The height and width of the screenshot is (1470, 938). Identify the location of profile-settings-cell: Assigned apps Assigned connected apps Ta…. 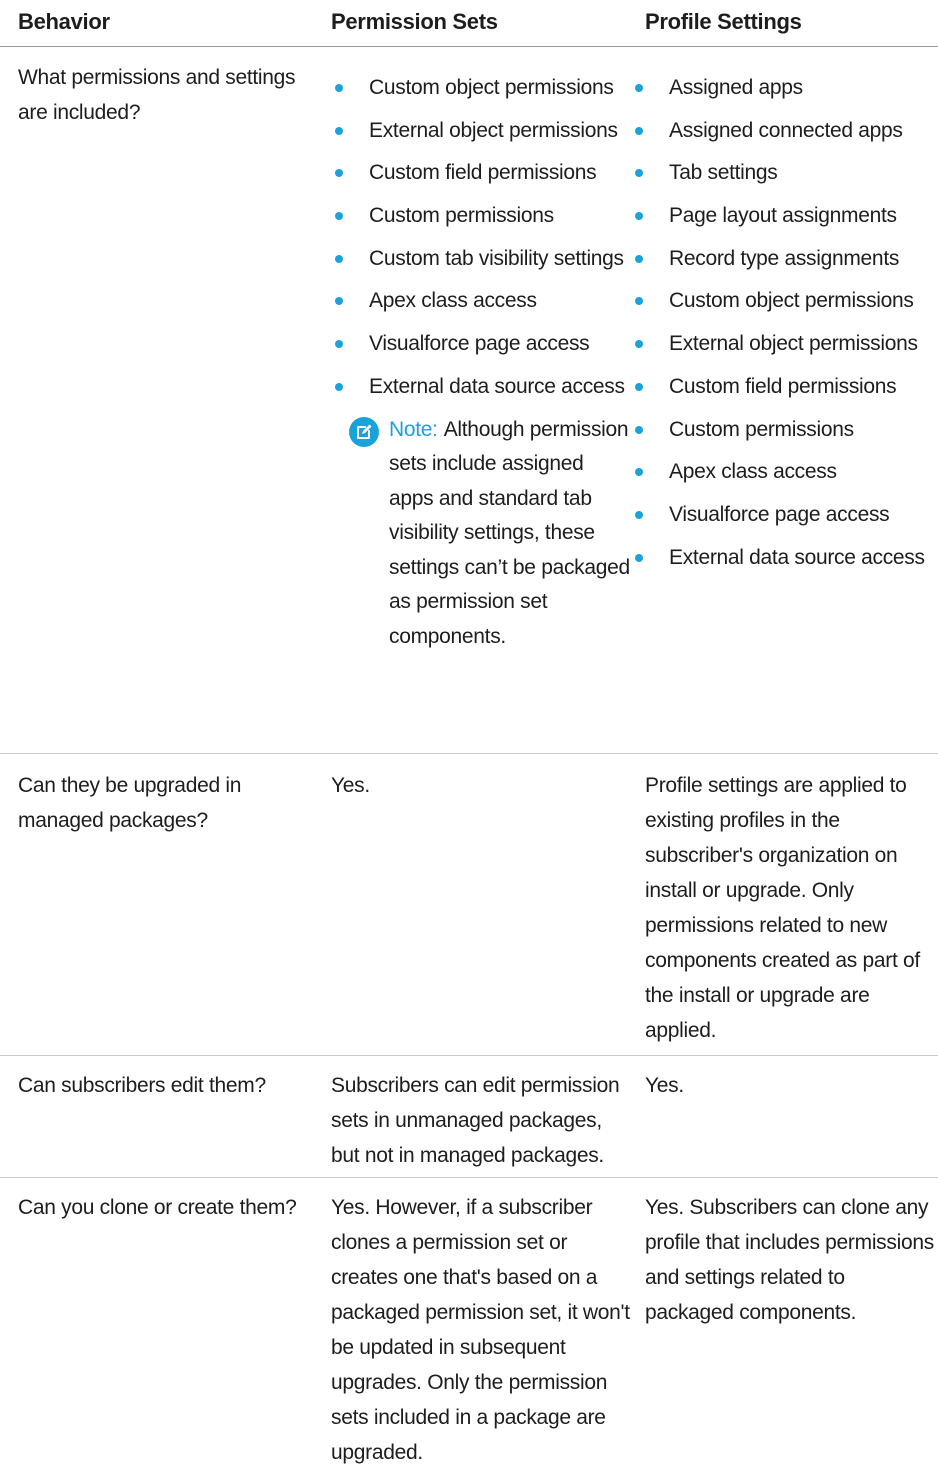
(786, 327).